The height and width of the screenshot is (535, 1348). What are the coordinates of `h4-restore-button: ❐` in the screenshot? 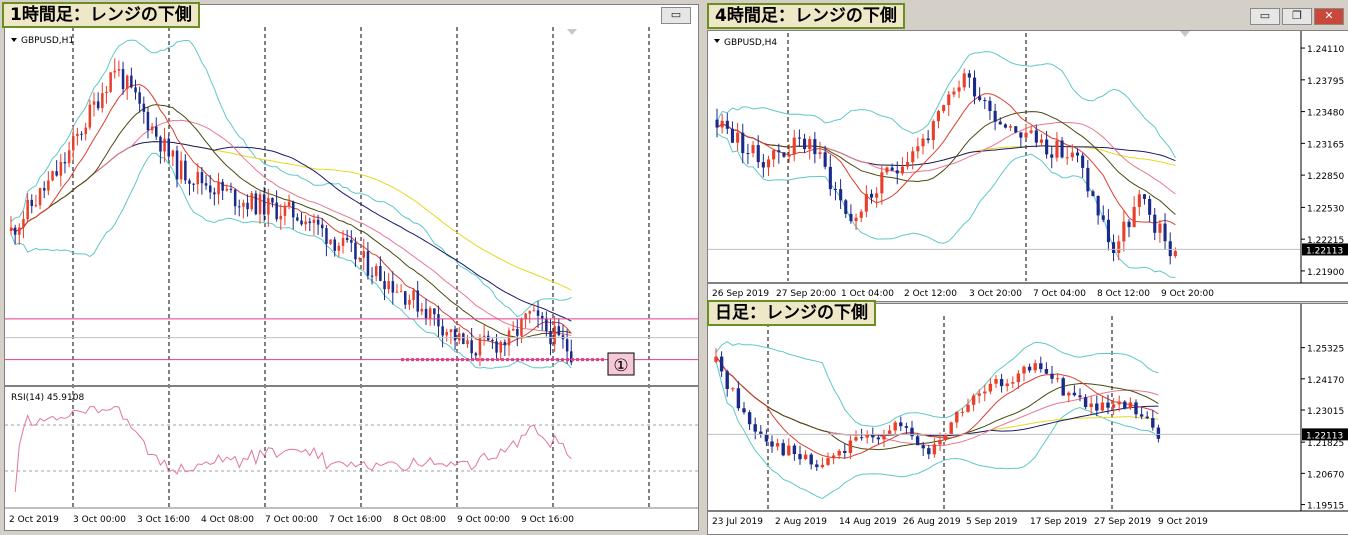 It's located at (1297, 16).